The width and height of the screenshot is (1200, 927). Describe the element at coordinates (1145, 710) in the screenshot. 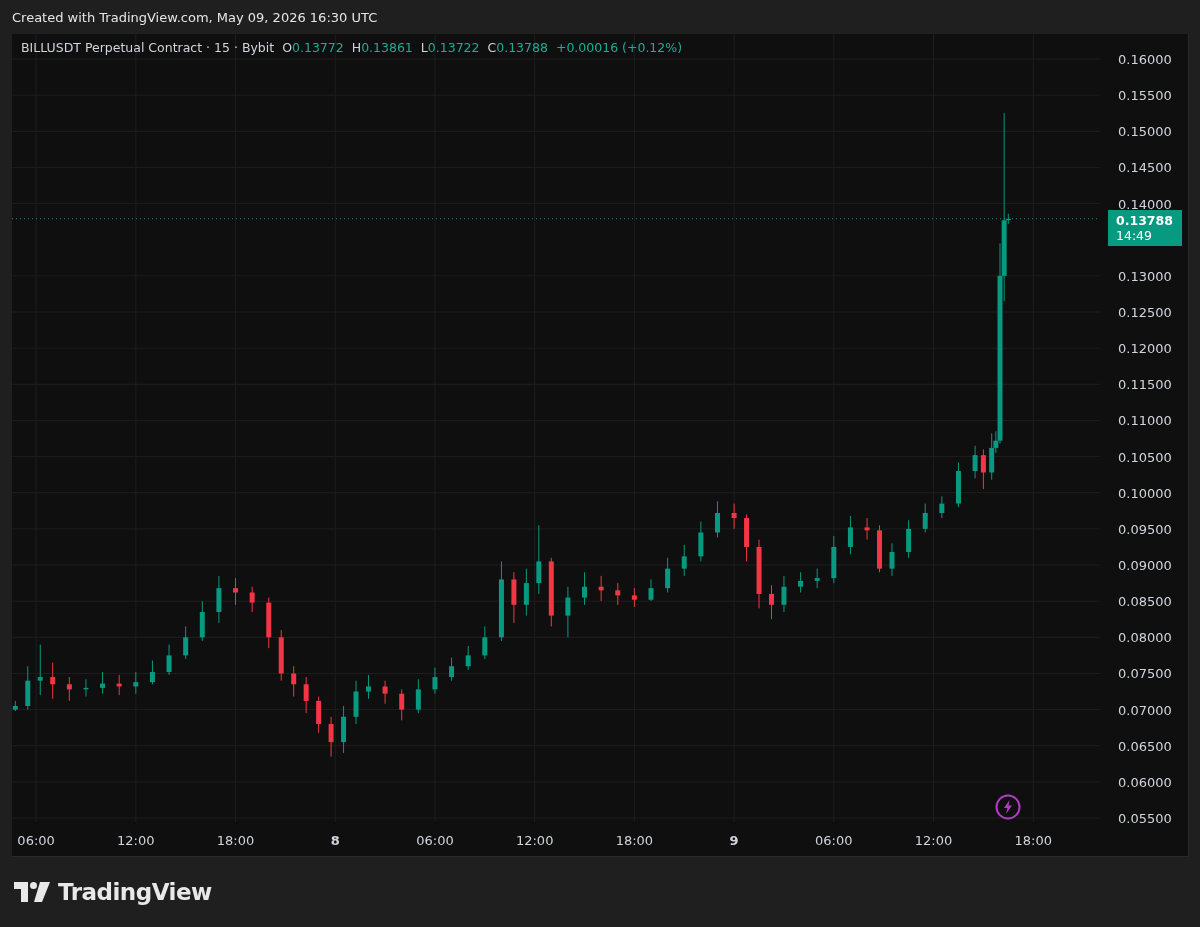

I see `price-axis-label: 0.07000` at that location.